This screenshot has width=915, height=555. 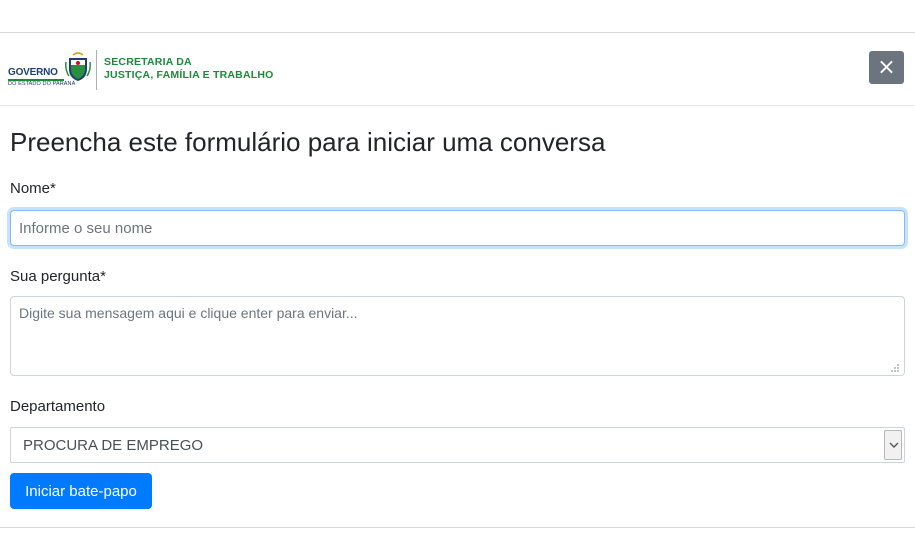 What do you see at coordinates (148, 62) in the screenshot?
I see `secretaria-line-1: SECRETARIA DA` at bounding box center [148, 62].